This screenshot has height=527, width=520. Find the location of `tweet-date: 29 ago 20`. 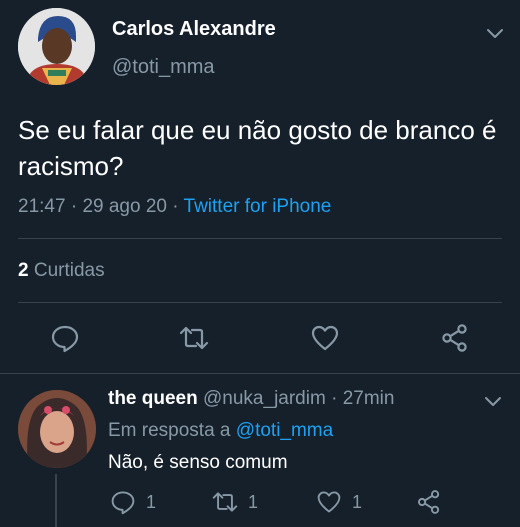

tweet-date: 29 ago 20 is located at coordinates (124, 206).